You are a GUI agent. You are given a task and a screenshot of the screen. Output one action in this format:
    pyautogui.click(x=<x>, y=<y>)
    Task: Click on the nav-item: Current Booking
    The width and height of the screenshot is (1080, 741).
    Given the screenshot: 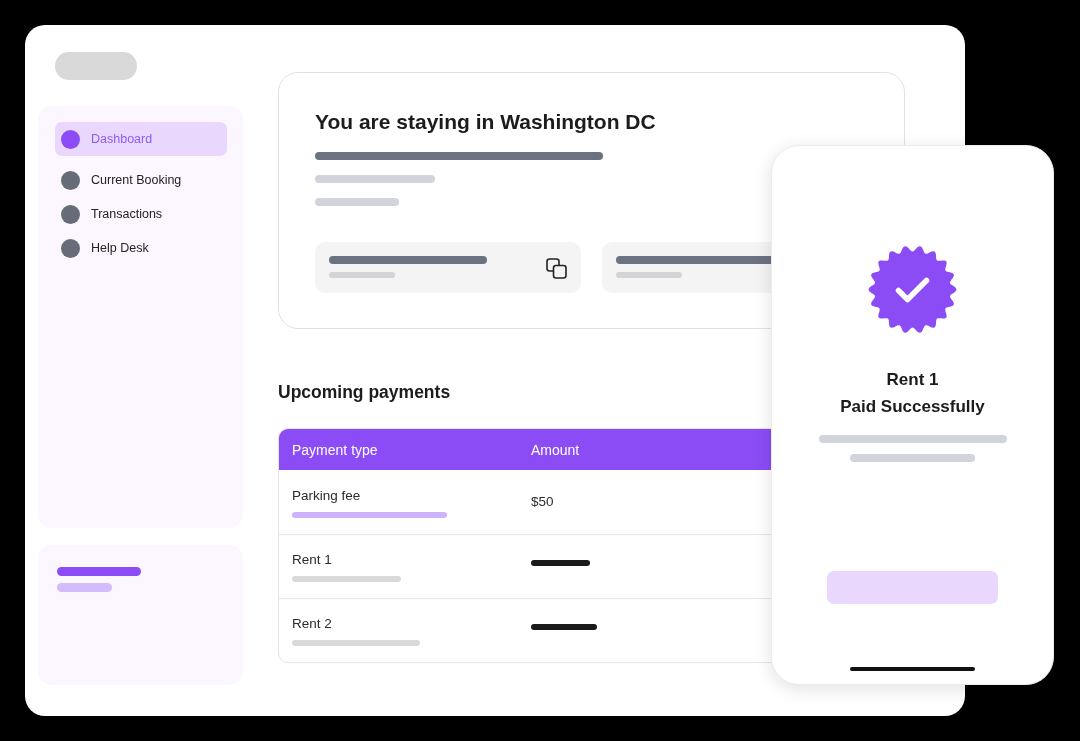 What is the action you would take?
    pyautogui.click(x=141, y=180)
    